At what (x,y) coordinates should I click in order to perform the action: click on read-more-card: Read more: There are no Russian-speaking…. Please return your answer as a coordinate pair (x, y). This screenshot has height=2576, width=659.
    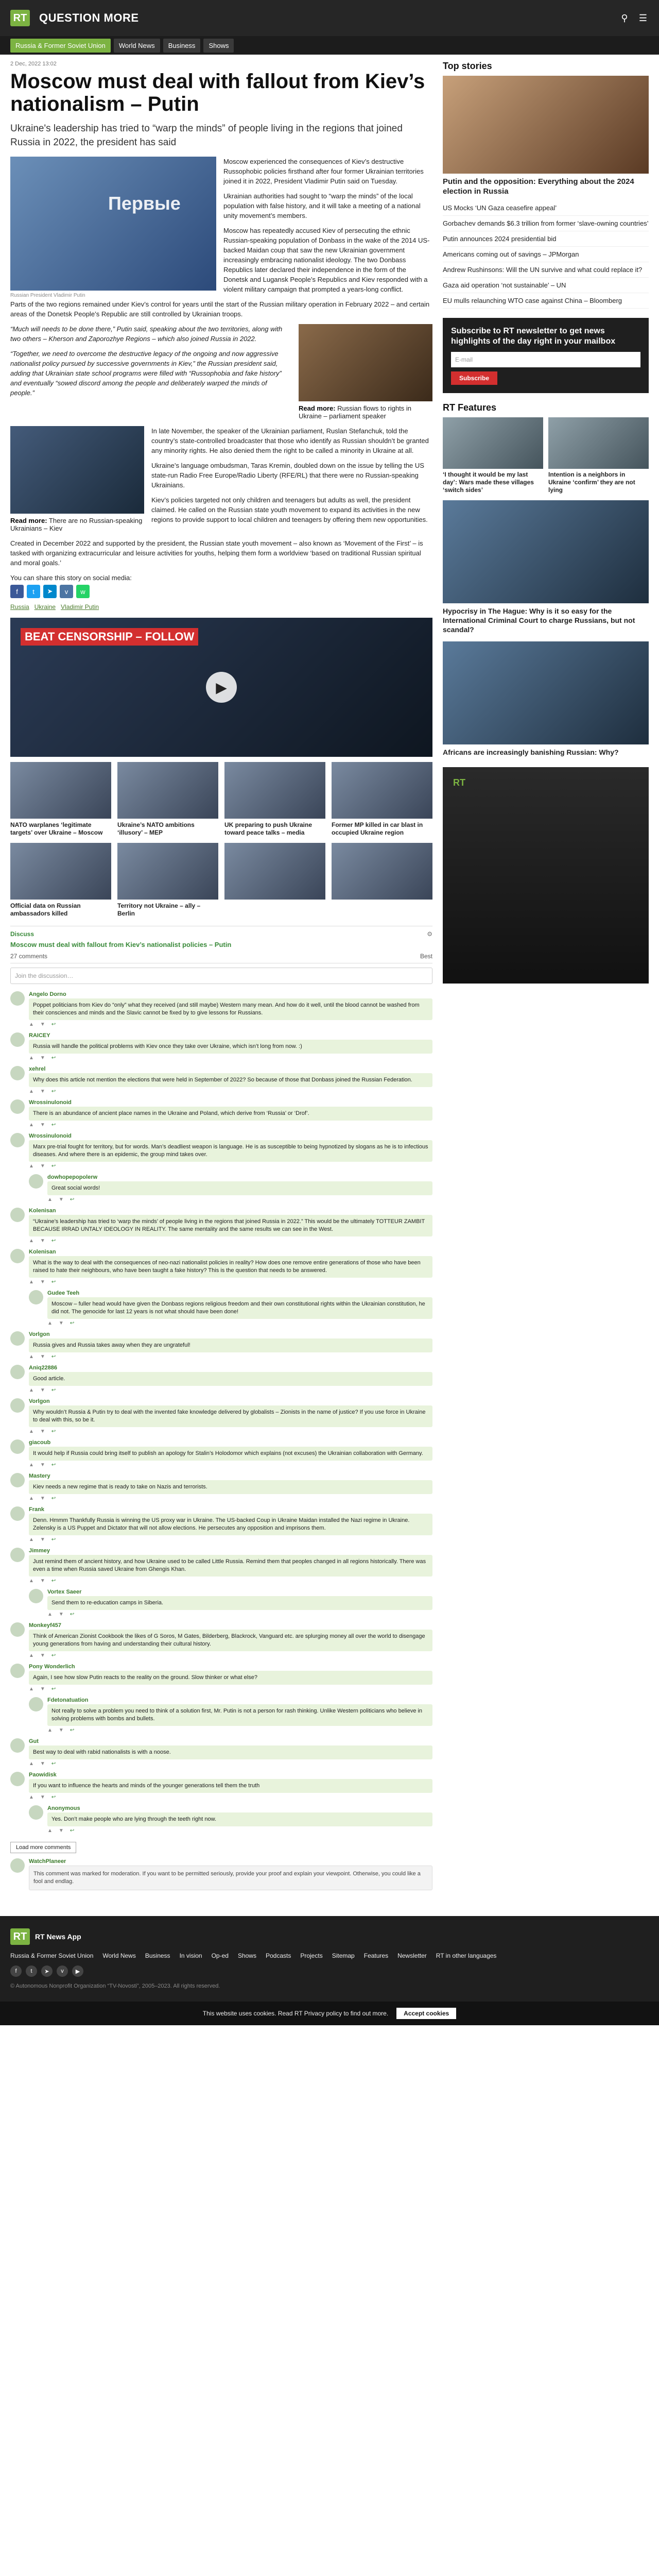
    Looking at the image, I should click on (77, 482).